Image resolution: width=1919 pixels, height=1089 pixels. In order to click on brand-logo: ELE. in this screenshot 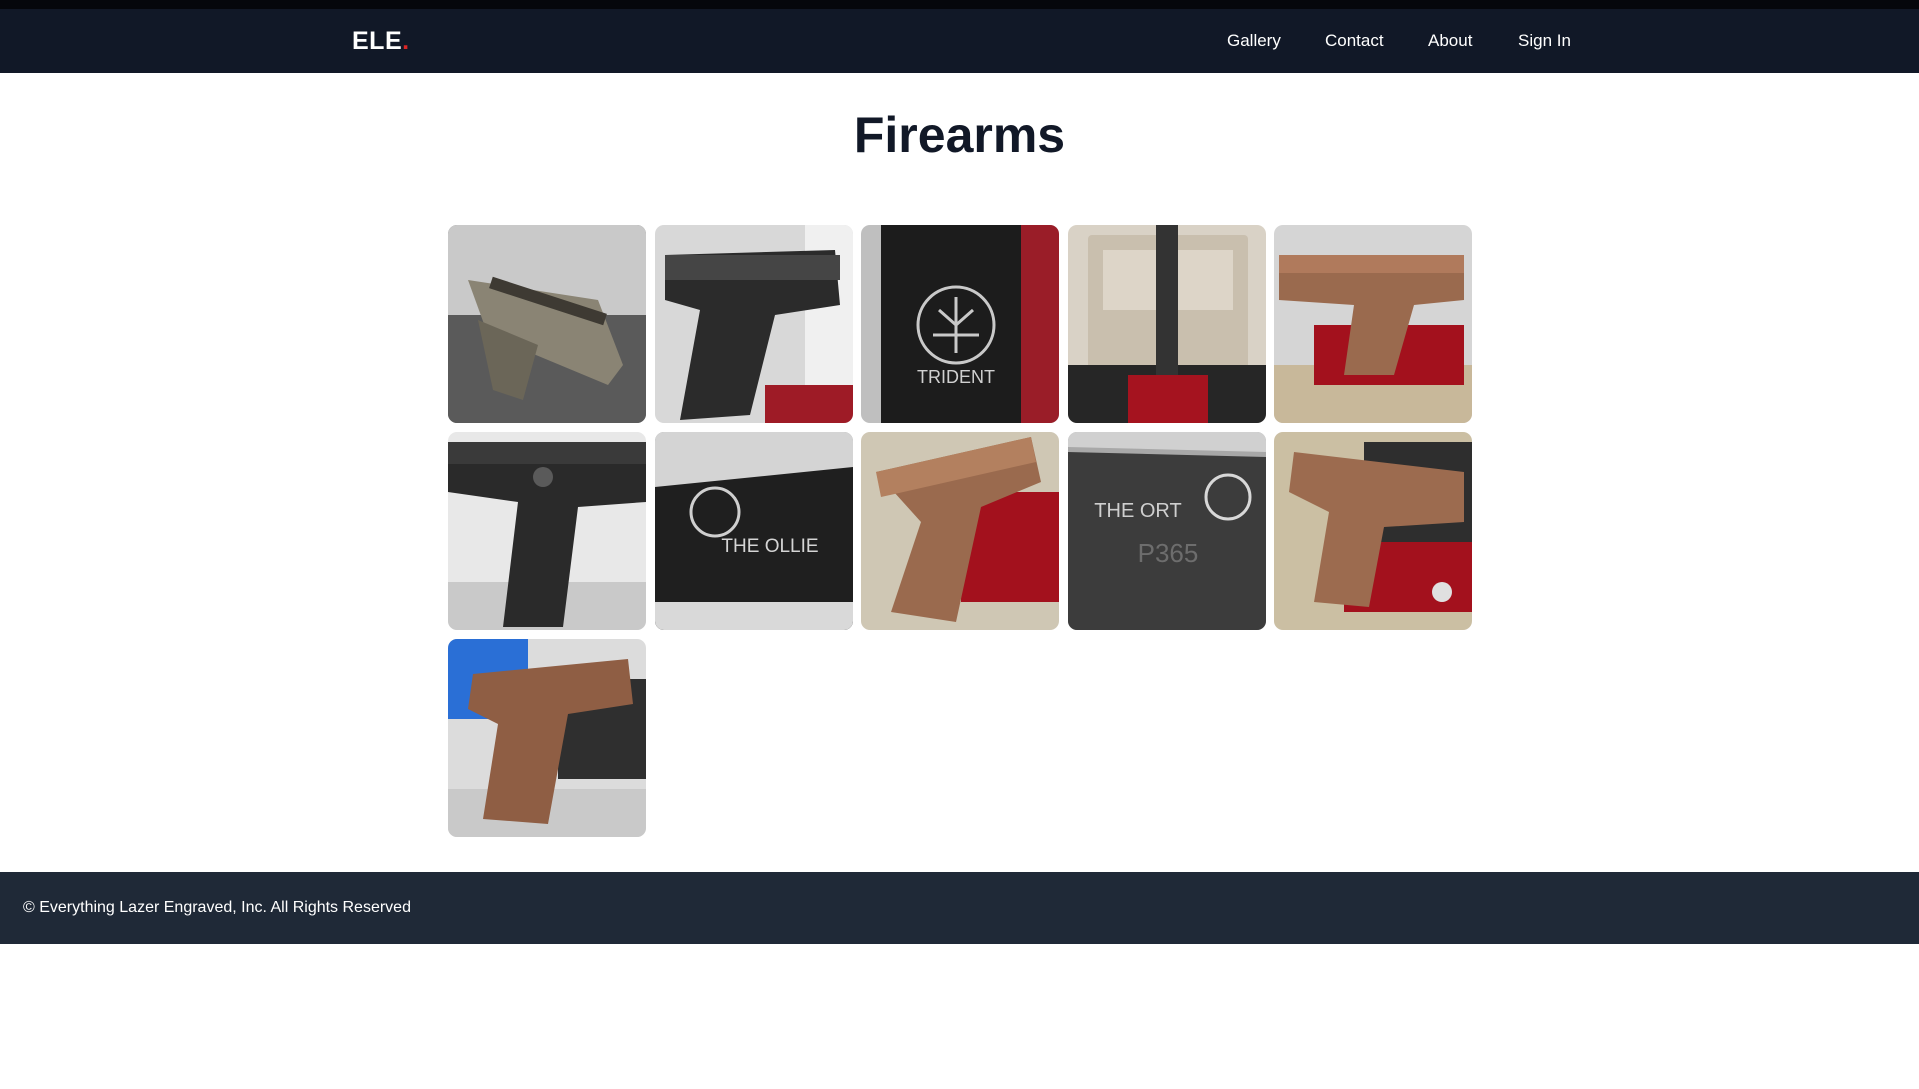, I will do `click(381, 41)`.